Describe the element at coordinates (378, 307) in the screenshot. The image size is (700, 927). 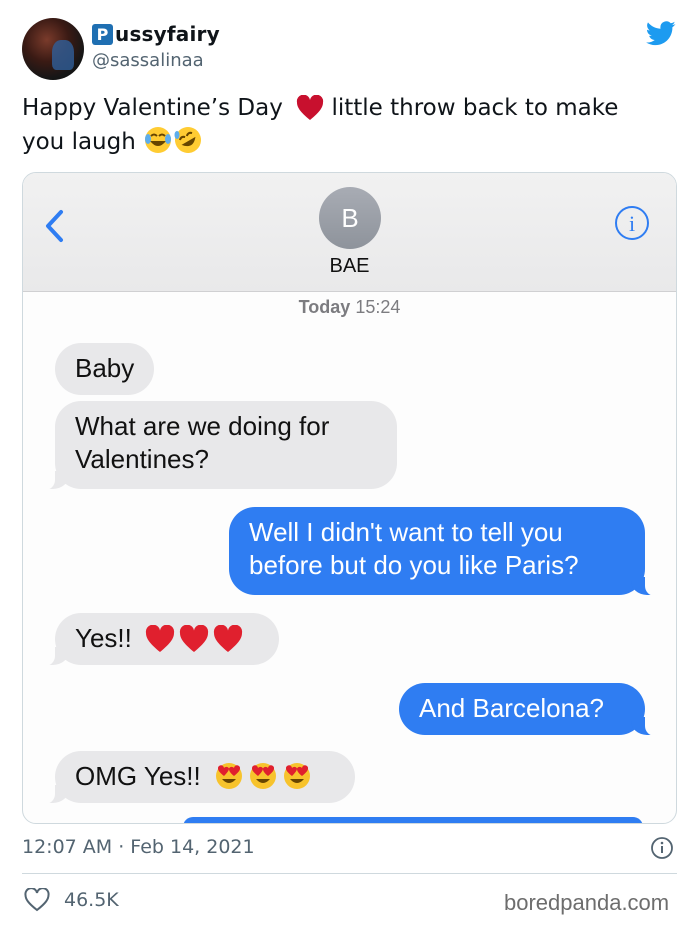
I see `time-label: 15:24` at that location.